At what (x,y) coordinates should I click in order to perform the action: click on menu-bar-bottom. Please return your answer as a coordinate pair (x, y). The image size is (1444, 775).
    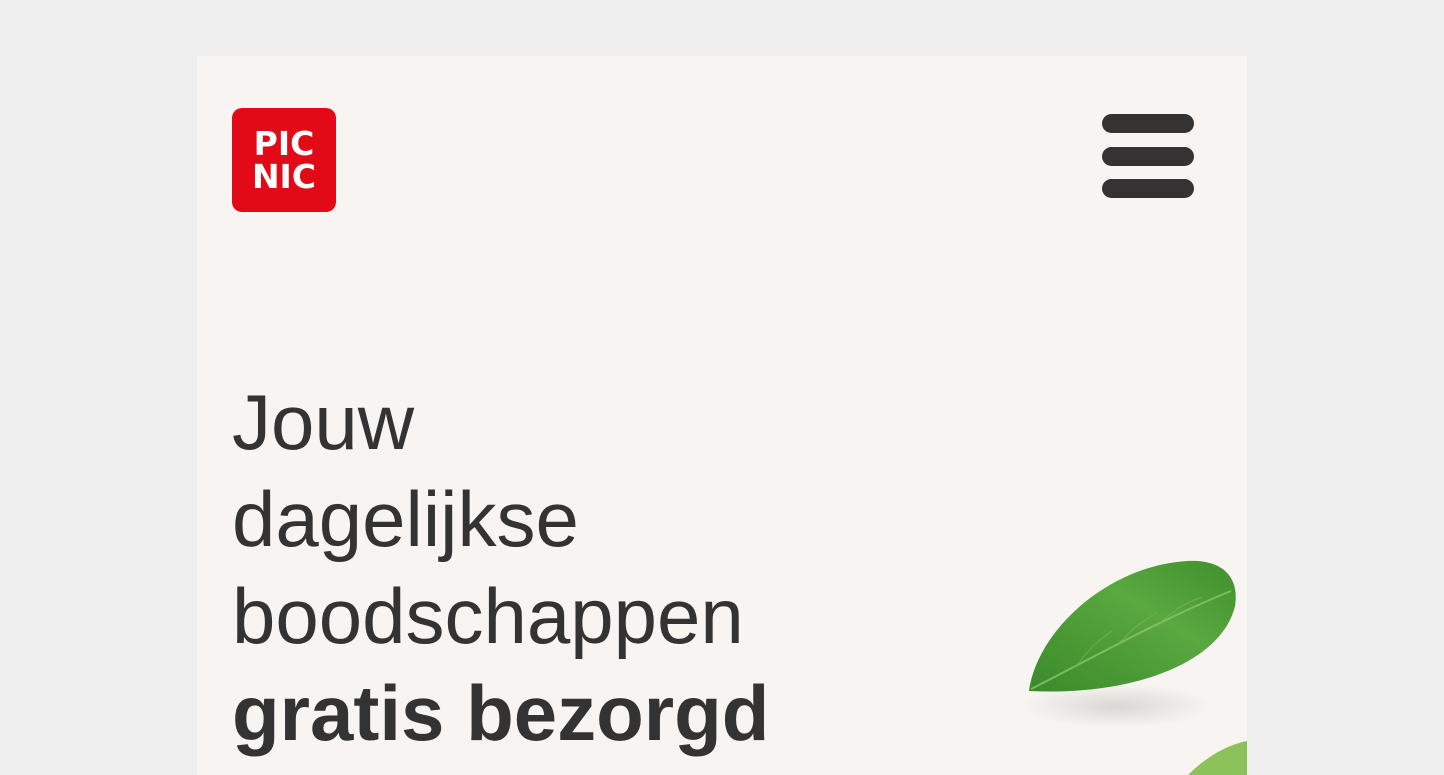
    Looking at the image, I should click on (1148, 188).